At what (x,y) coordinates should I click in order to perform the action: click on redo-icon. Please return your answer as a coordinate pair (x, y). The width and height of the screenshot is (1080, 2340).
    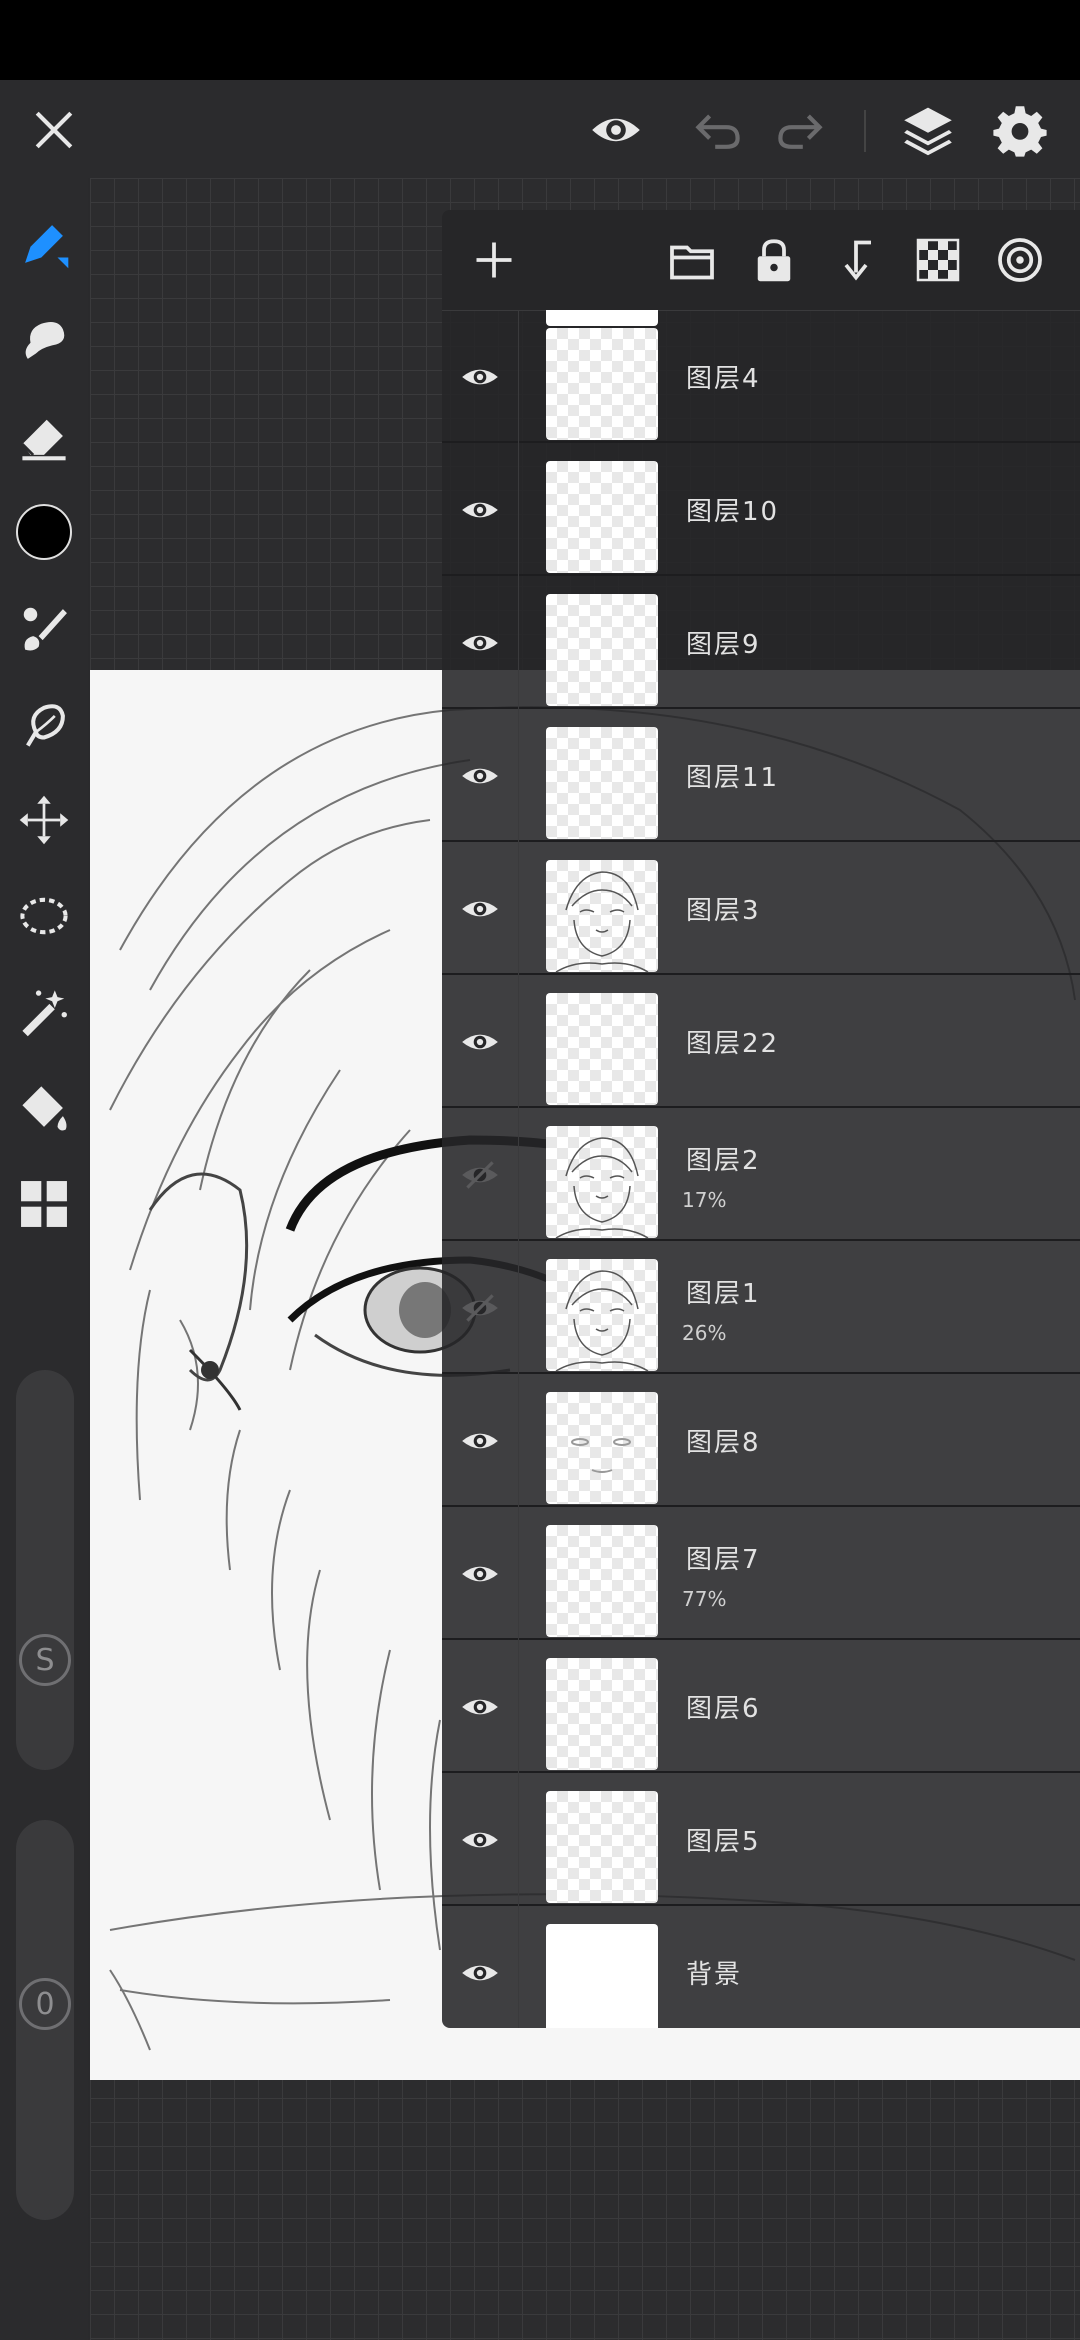
    Looking at the image, I should click on (800, 130).